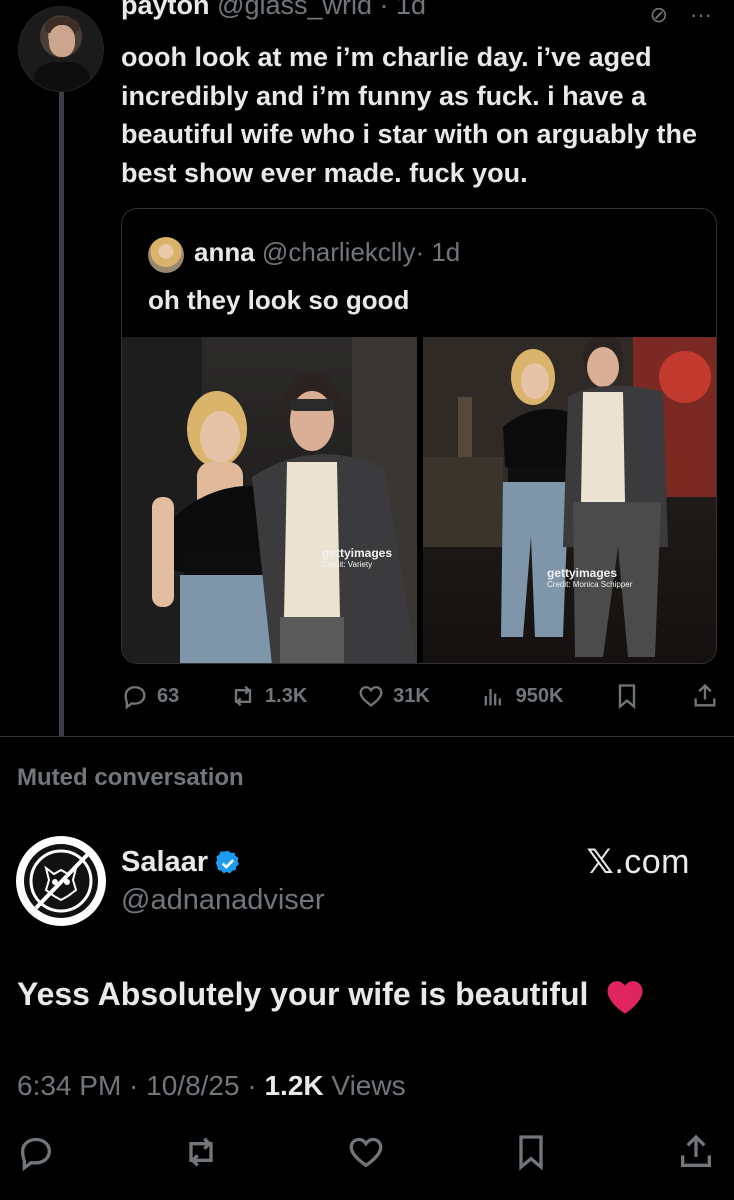 The height and width of the screenshot is (1200, 734). I want to click on author-name: payton, so click(165, 10).